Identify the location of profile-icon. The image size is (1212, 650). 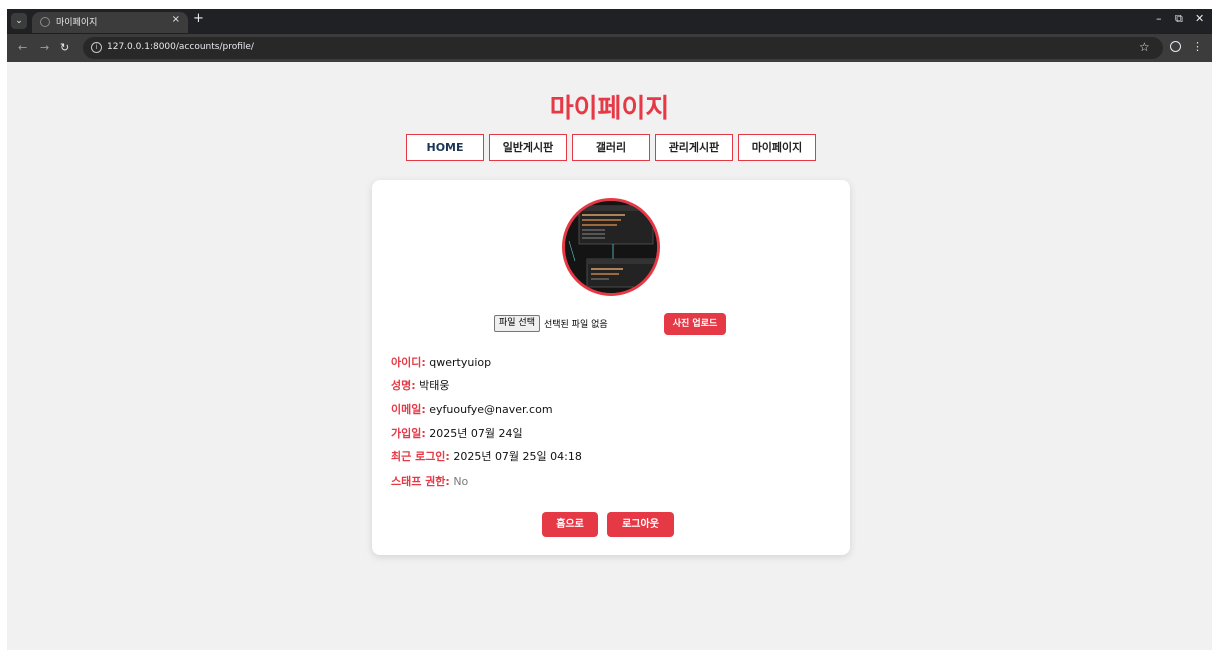
(1175, 46).